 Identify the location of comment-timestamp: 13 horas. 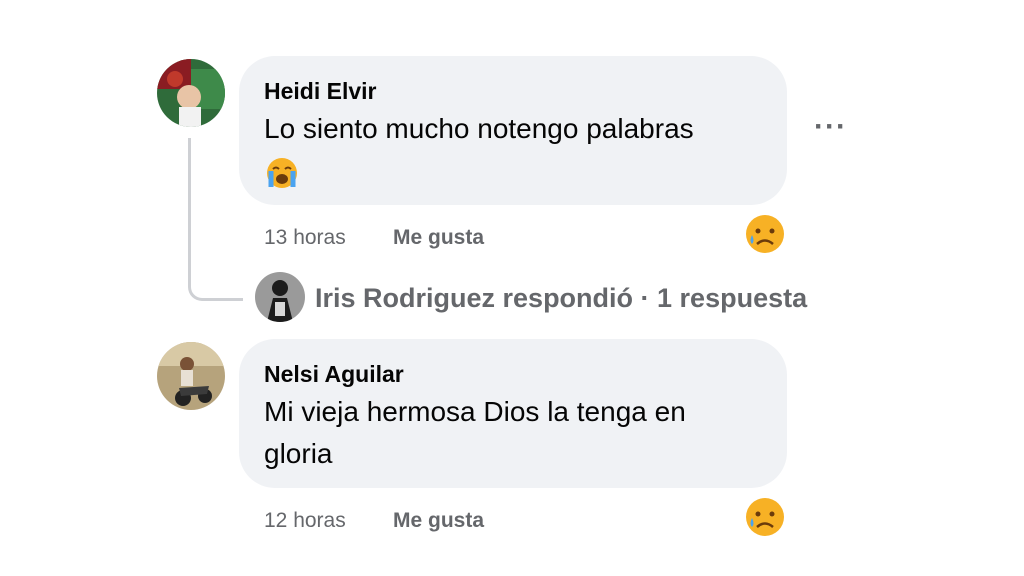
(305, 238).